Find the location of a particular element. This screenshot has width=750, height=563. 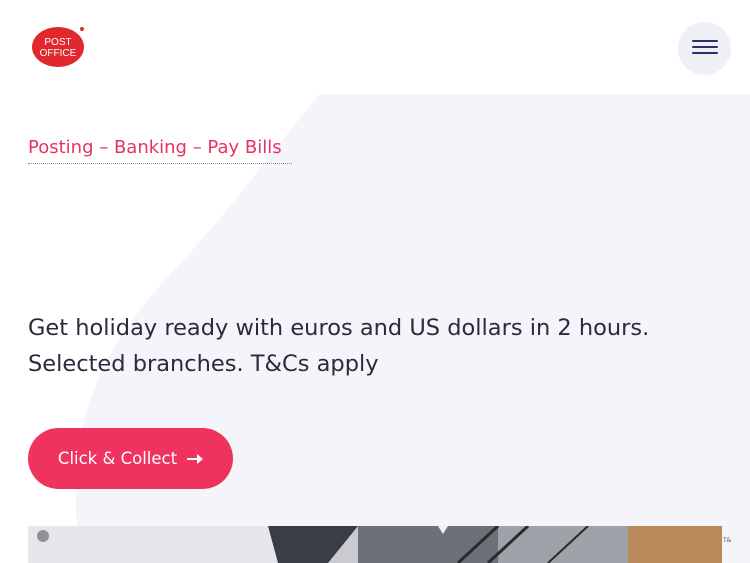

hamburger-menu-icon is located at coordinates (704, 49).